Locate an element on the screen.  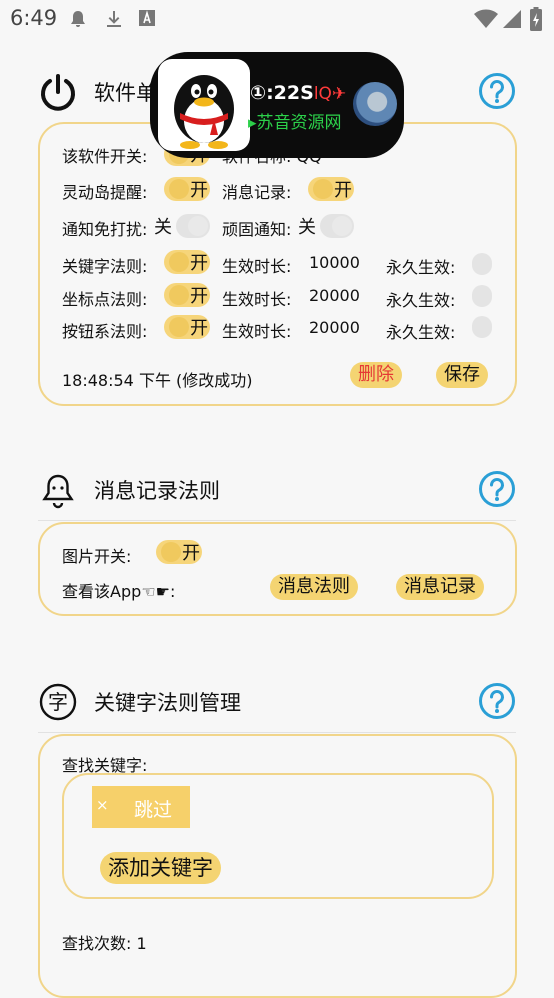
section-title-keyword: 关键字法则管理 is located at coordinates (167, 703).